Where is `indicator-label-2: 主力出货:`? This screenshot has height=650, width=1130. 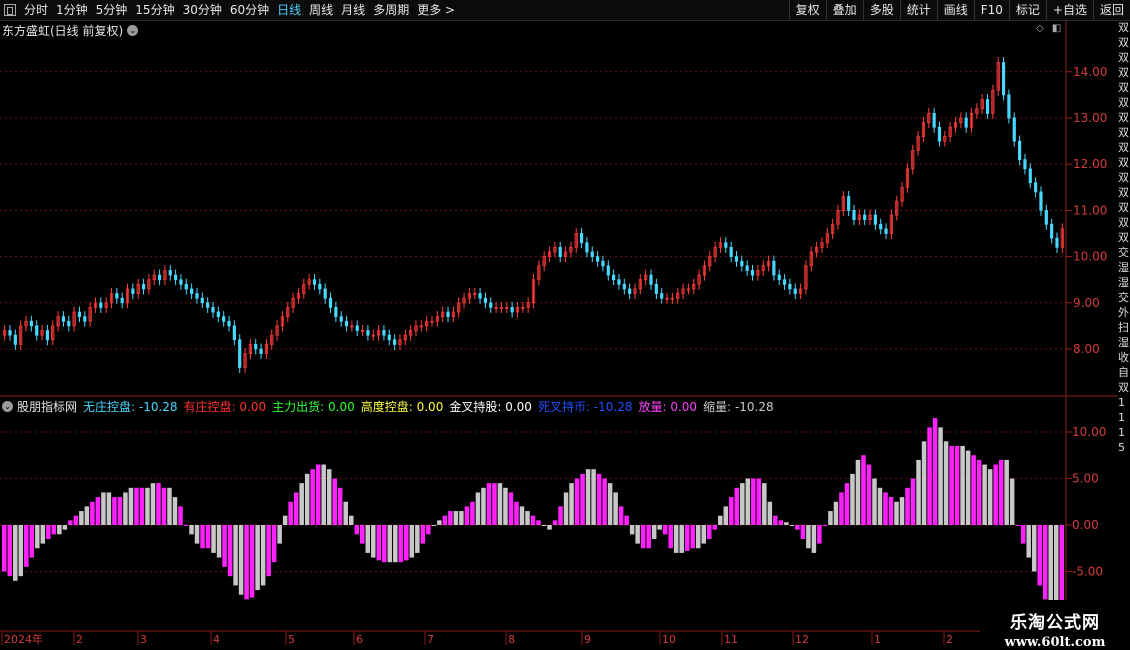 indicator-label-2: 主力出货: is located at coordinates (298, 407).